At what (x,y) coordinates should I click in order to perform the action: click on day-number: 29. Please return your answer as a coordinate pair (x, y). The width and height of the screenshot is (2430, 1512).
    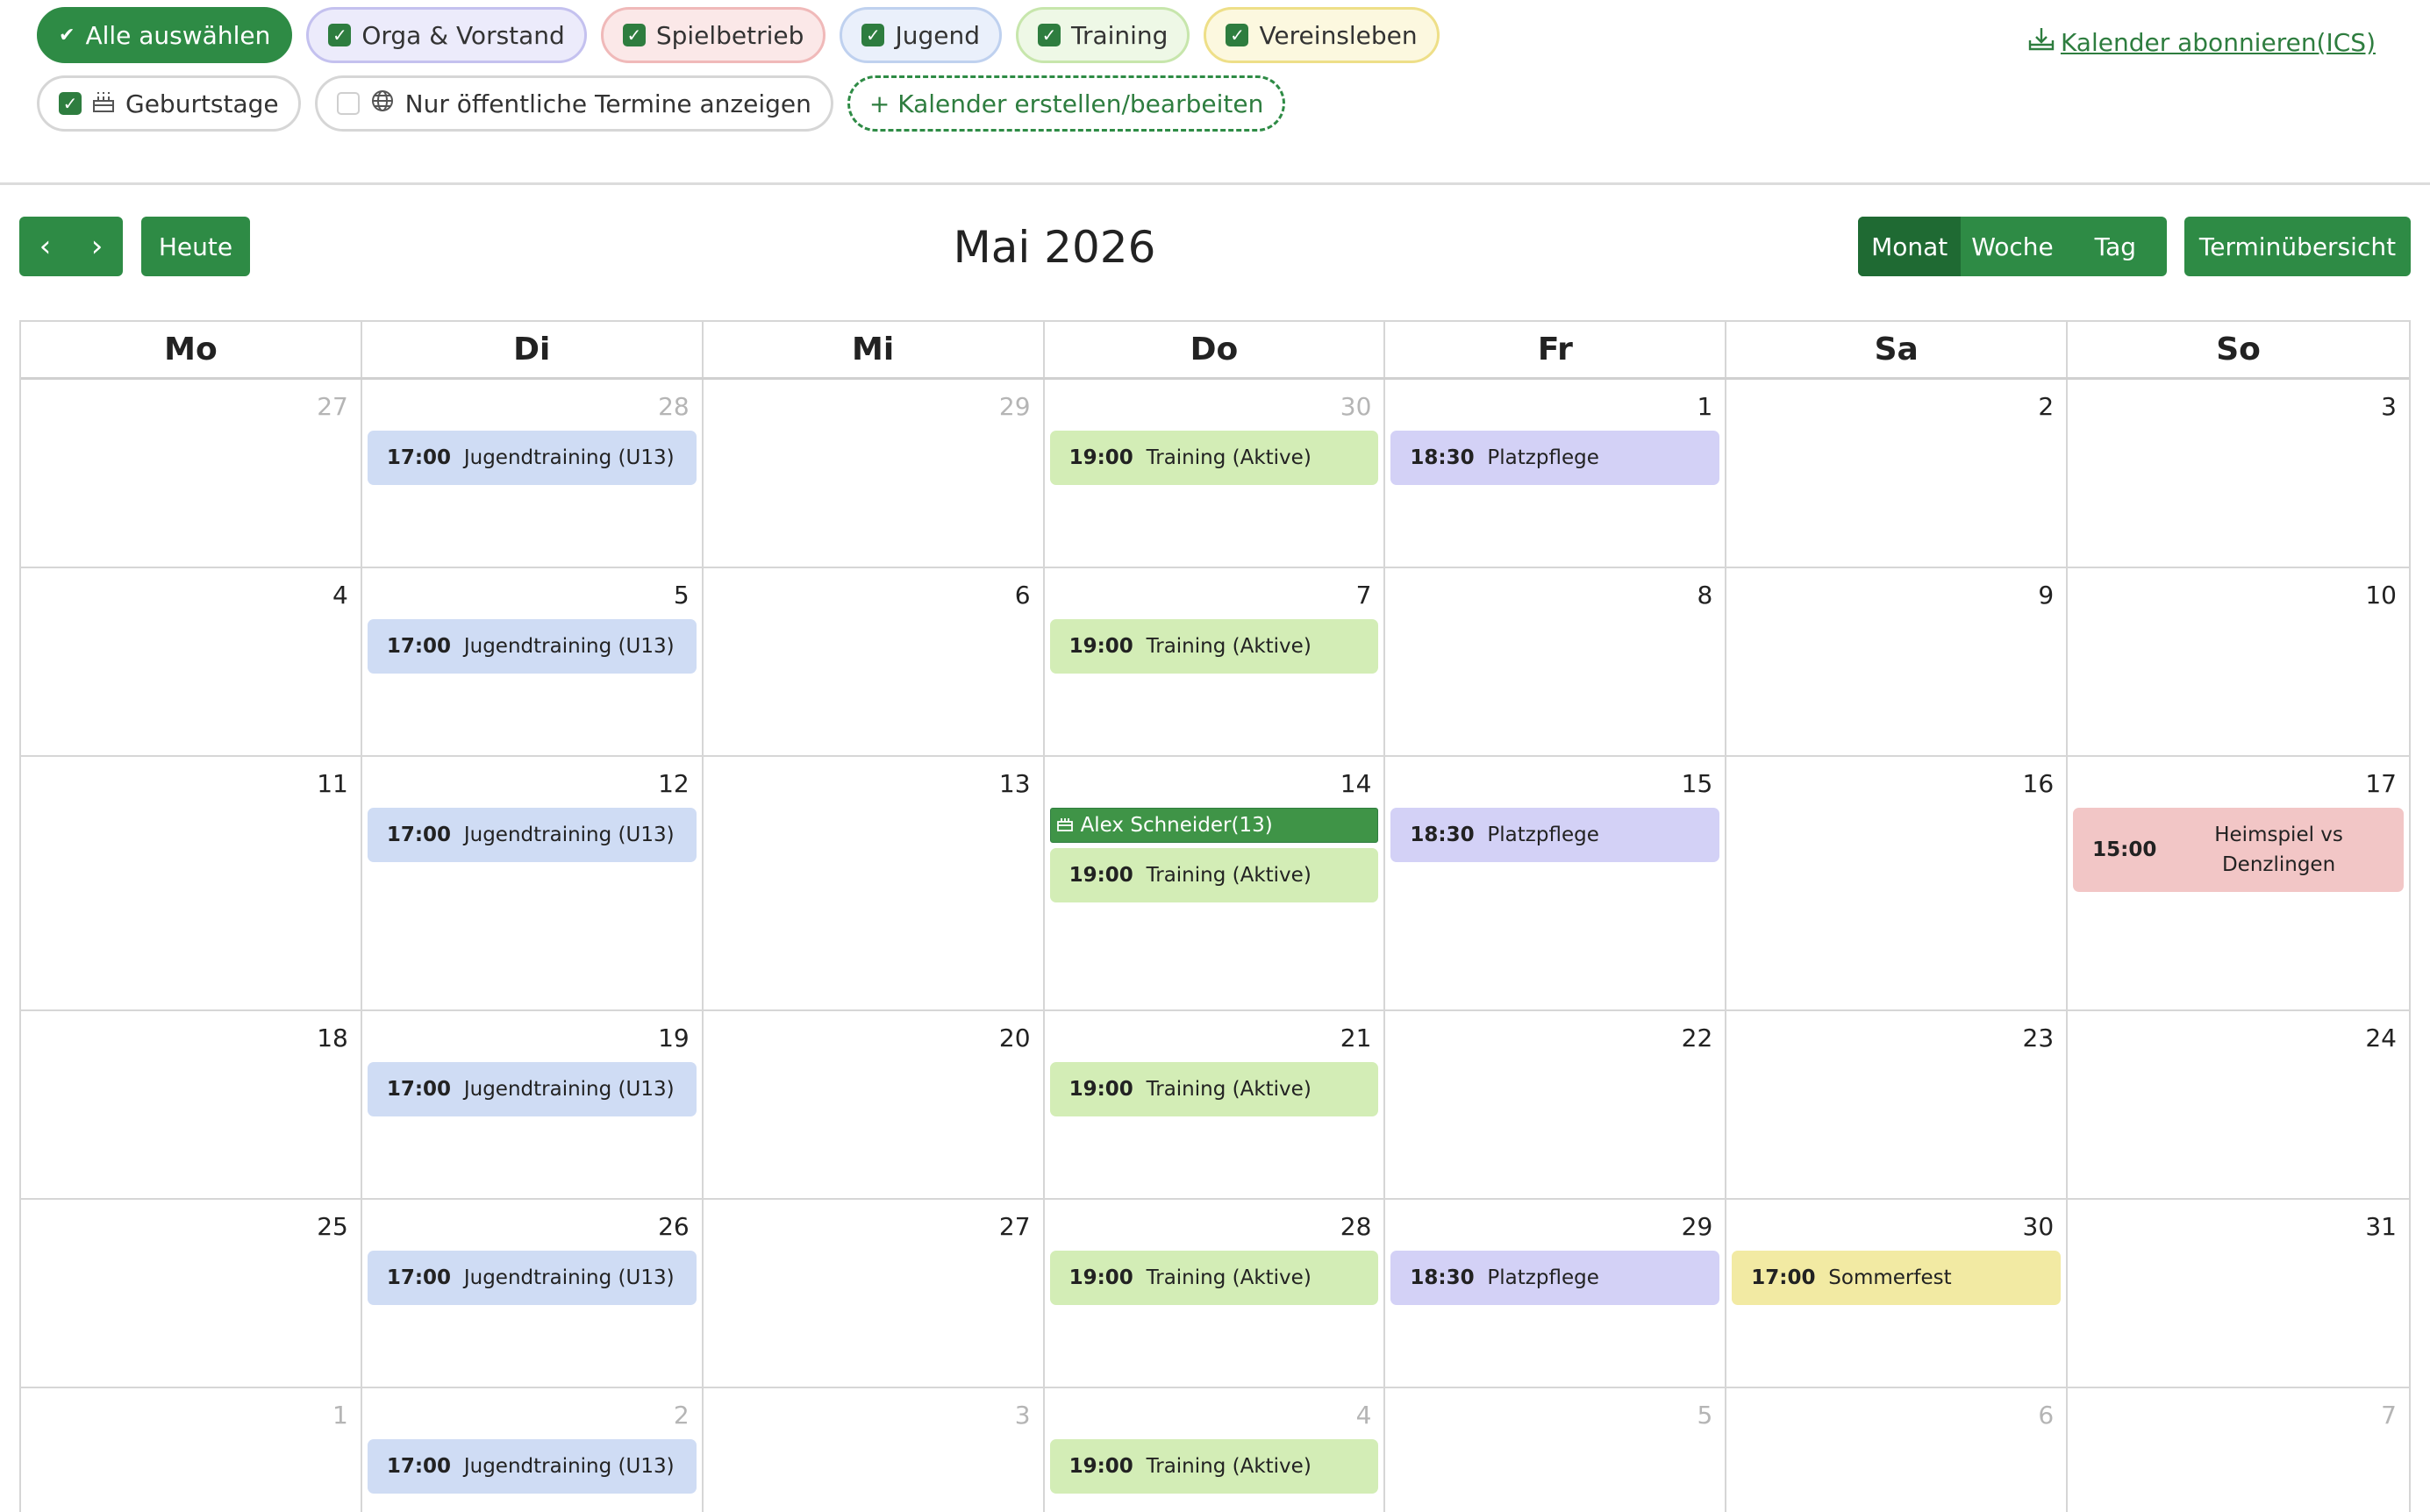
    Looking at the image, I should click on (1554, 1227).